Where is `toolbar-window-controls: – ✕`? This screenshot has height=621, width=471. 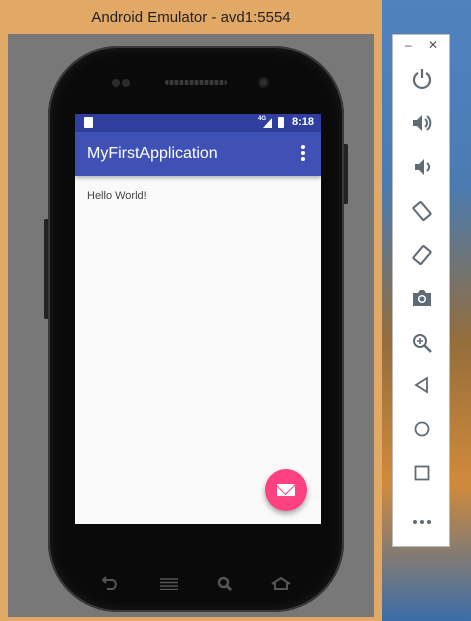 toolbar-window-controls: – ✕ is located at coordinates (422, 46).